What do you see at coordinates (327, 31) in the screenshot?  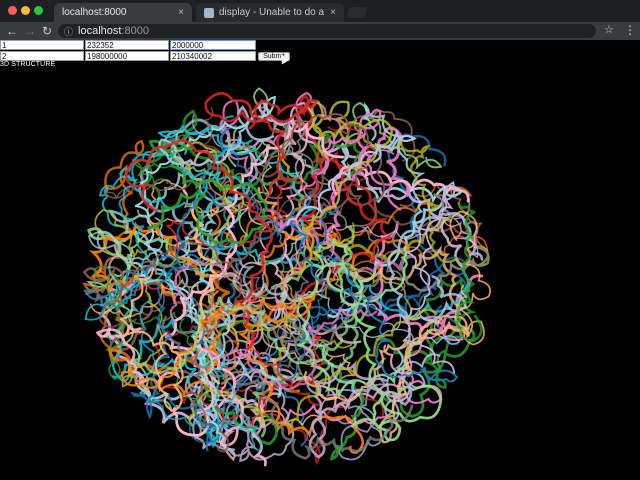 I see `address-bar: ⓘ localhost :8000` at bounding box center [327, 31].